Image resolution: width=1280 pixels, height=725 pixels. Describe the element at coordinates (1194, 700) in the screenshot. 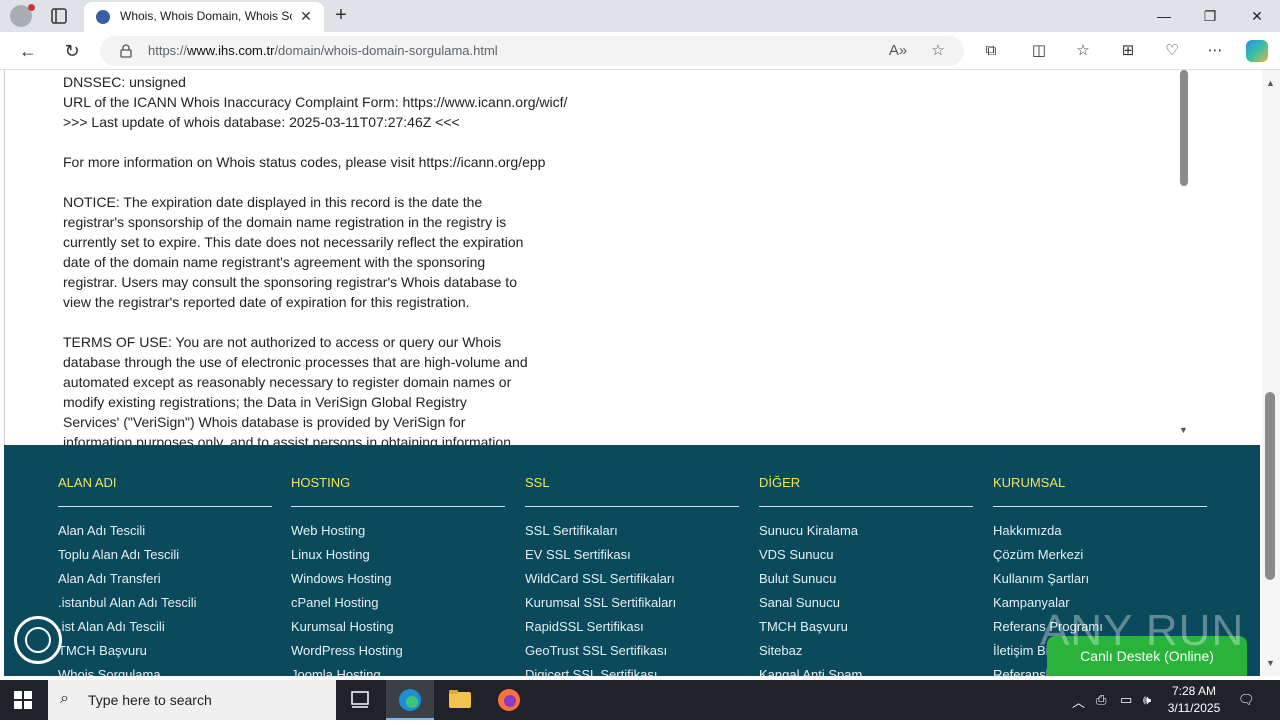

I see `system-clock: 7:28 AM 3/11/2025` at that location.